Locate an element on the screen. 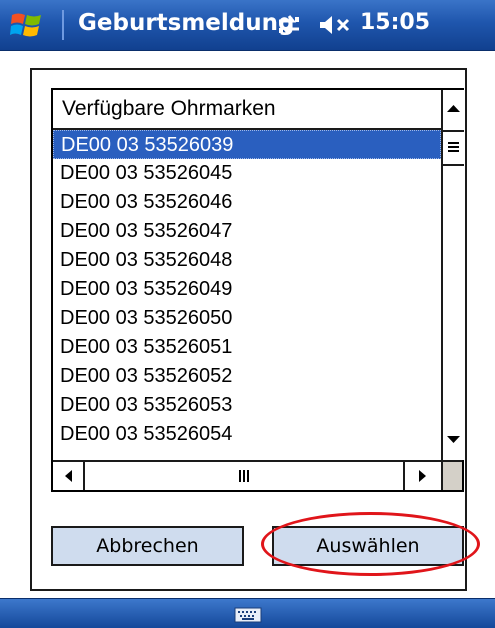 This screenshot has width=495, height=628. arrow-right-icon is located at coordinates (422, 476).